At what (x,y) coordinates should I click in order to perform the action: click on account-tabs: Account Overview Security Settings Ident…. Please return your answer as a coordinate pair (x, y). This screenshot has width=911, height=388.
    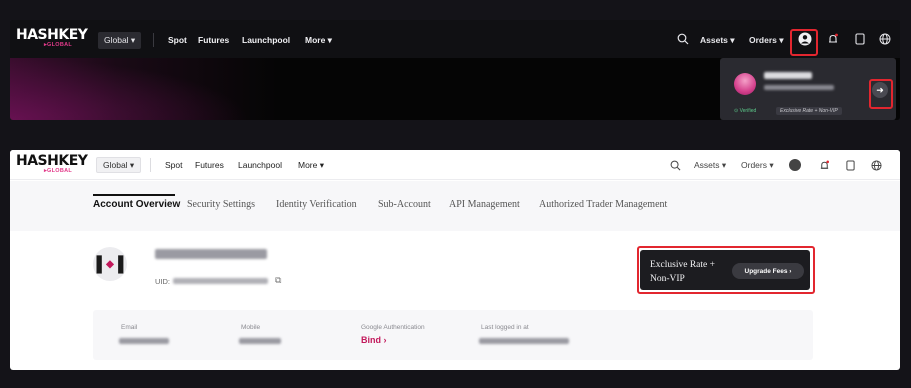
    Looking at the image, I should click on (455, 206).